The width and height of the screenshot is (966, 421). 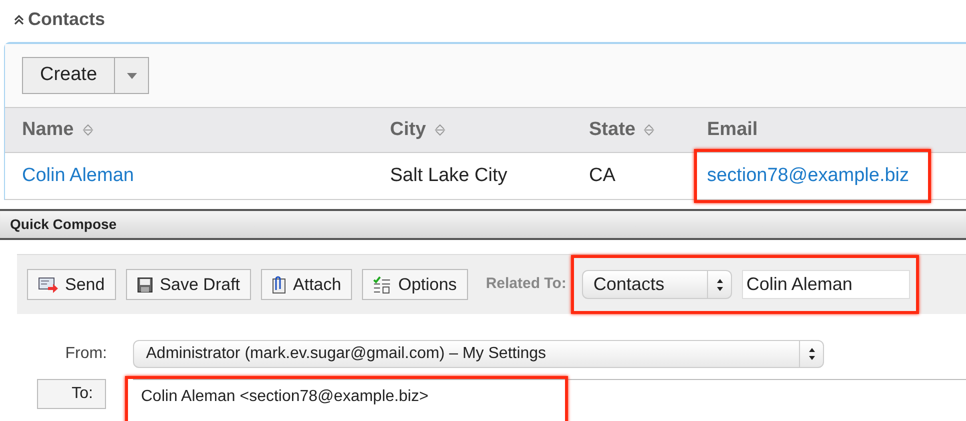 What do you see at coordinates (478, 354) in the screenshot?
I see `from-select: Administrator (mark.ev.sugar@gmail.com) – My Settings` at bounding box center [478, 354].